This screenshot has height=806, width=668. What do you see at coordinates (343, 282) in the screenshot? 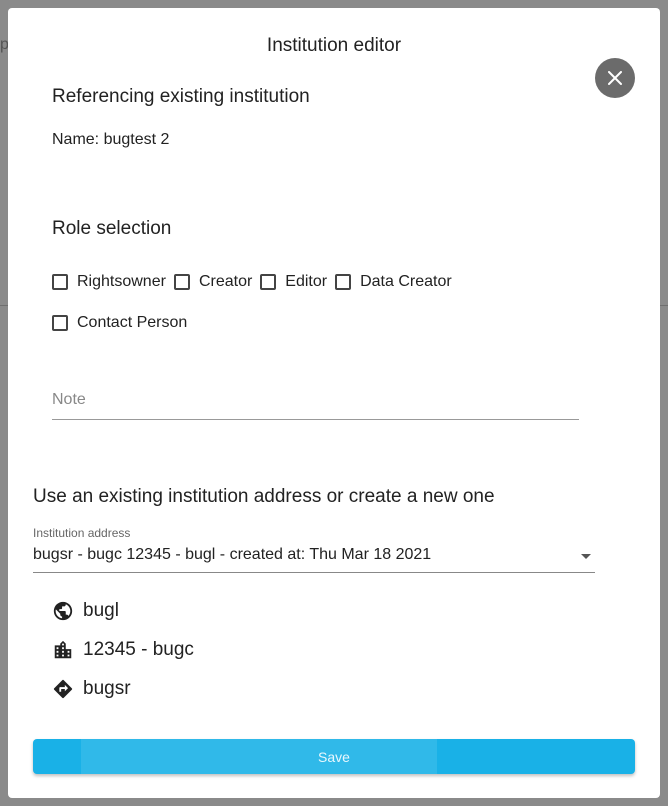
I see `data-creator-checkbox` at bounding box center [343, 282].